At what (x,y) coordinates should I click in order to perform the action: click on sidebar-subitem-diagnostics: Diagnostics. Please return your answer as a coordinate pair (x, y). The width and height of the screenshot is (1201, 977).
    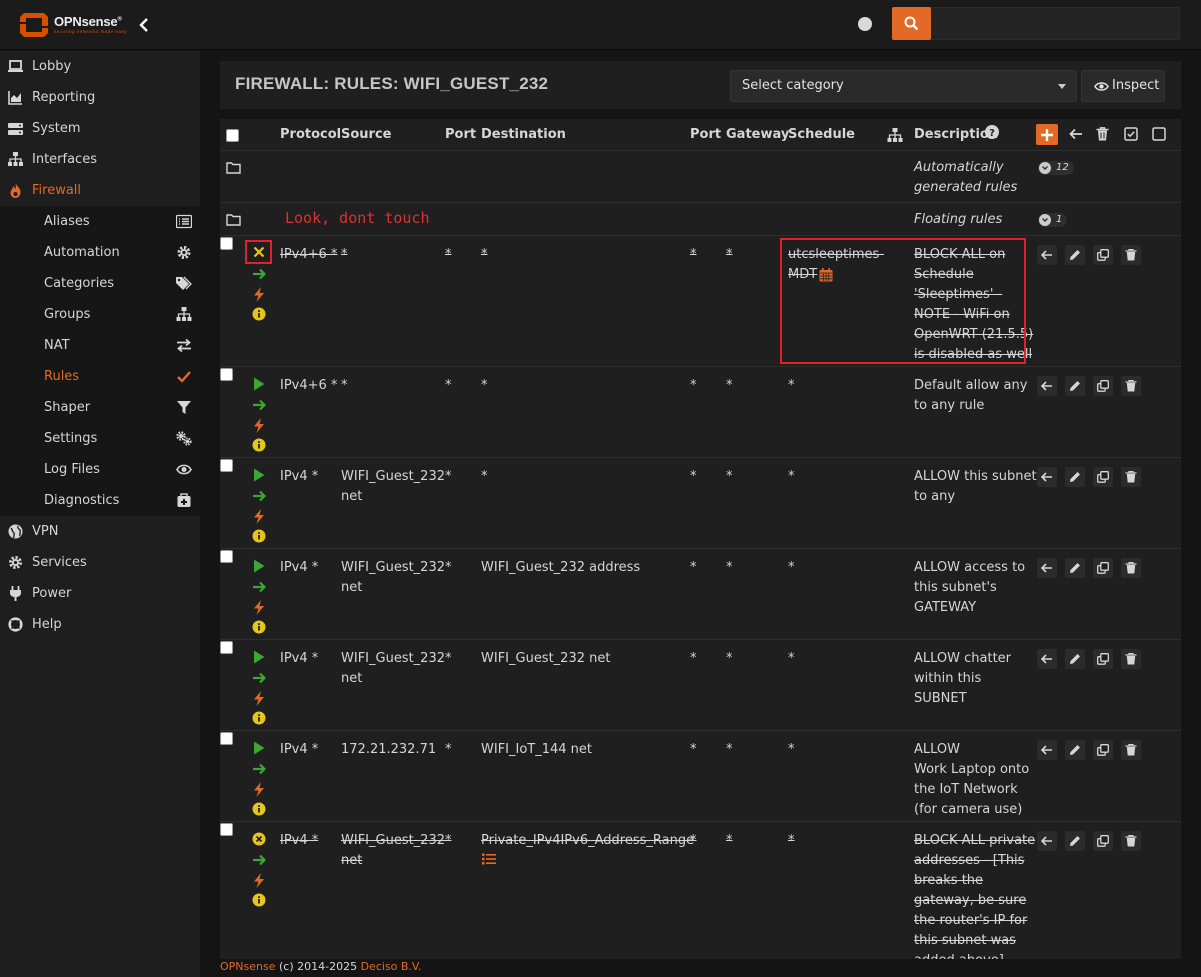
    Looking at the image, I should click on (100, 500).